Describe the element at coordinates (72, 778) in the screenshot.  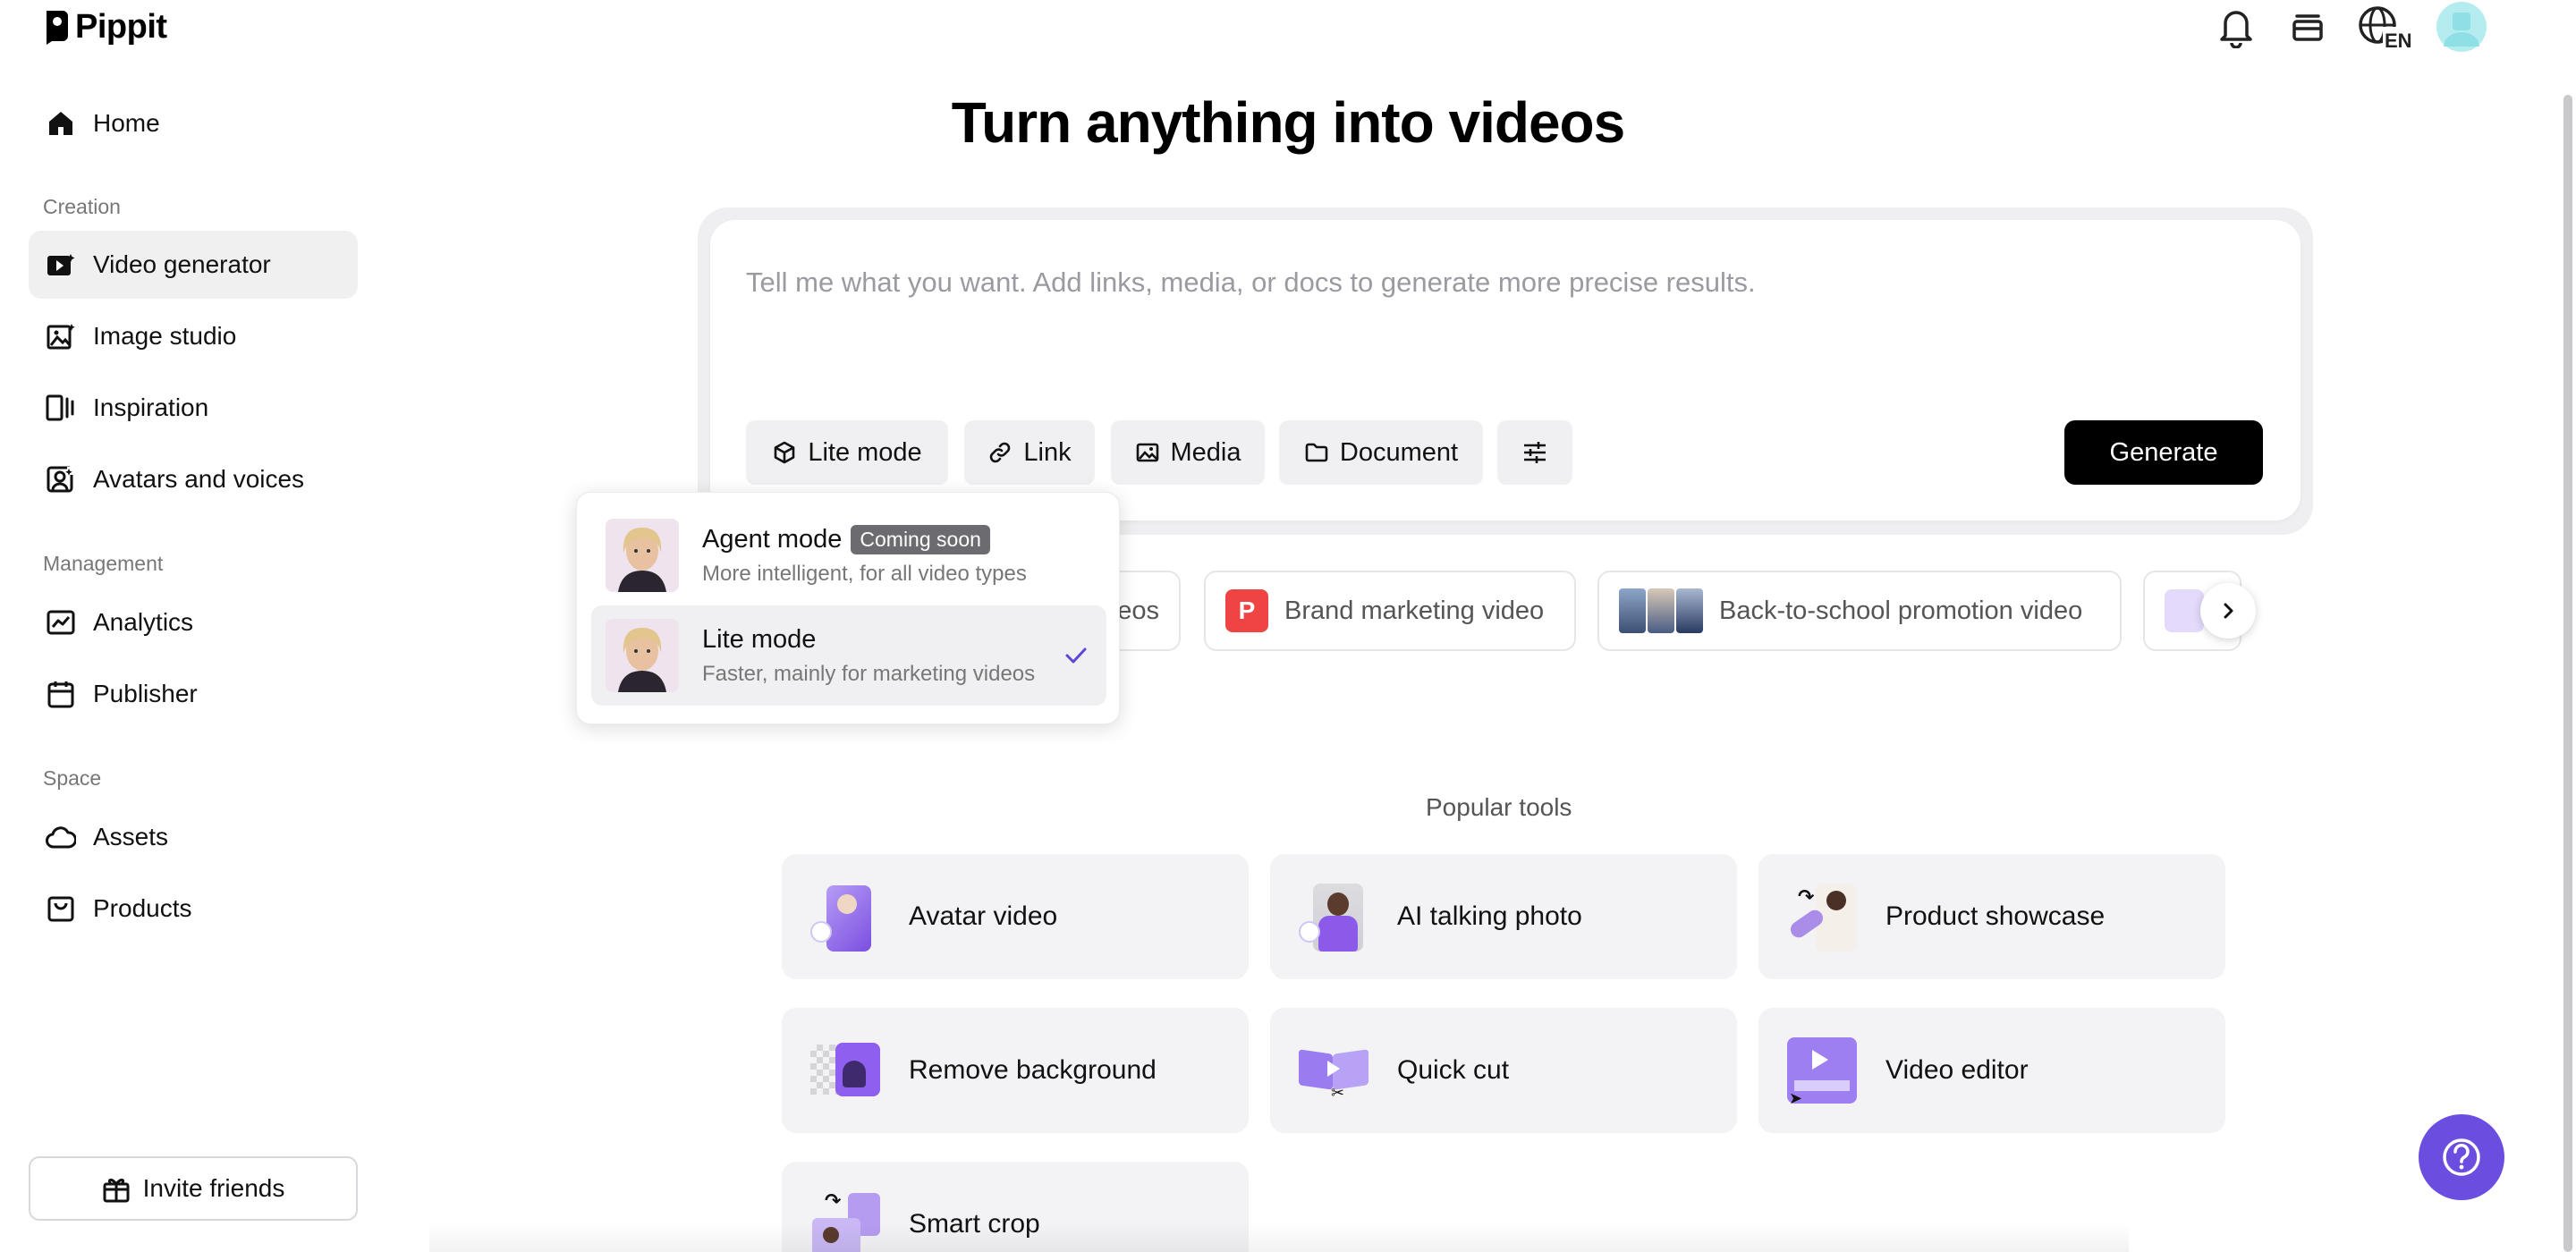
I see `sidebar-section-space: Space` at that location.